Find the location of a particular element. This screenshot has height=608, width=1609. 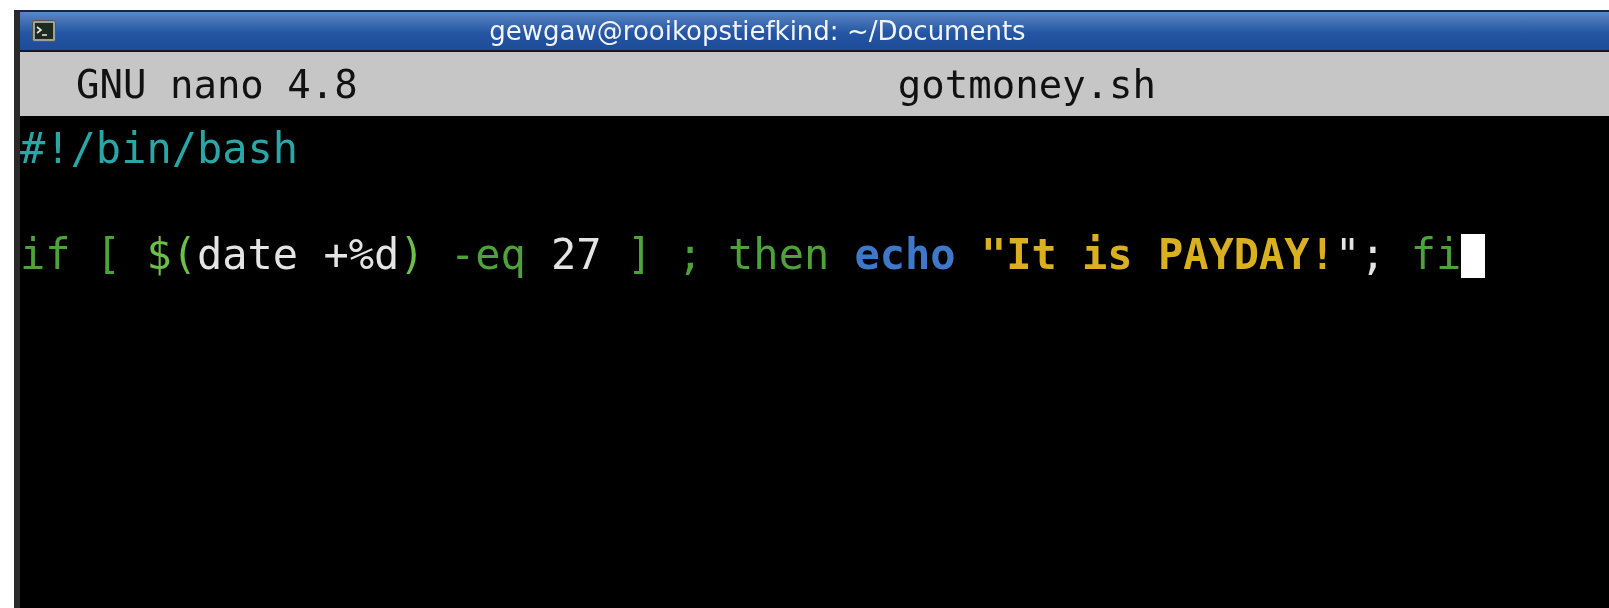

code-line: if [ $(date +%d) -eq 27 ] ; then echo "It is PAYDAY!"; fi is located at coordinates (753, 254).